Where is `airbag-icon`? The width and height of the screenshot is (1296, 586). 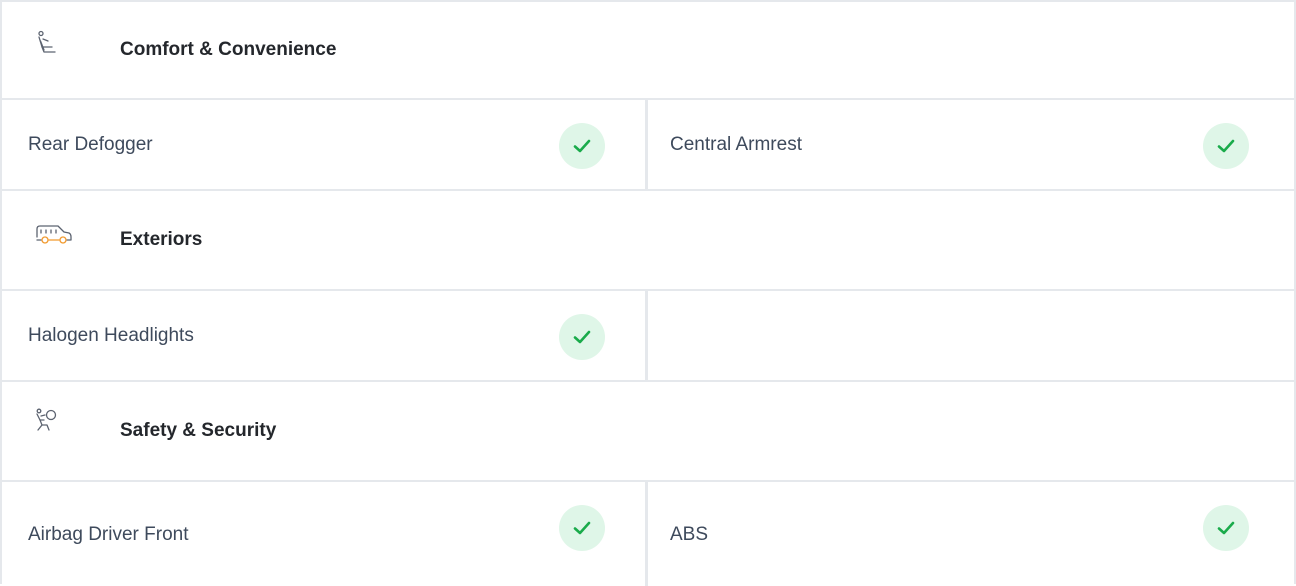 airbag-icon is located at coordinates (47, 421).